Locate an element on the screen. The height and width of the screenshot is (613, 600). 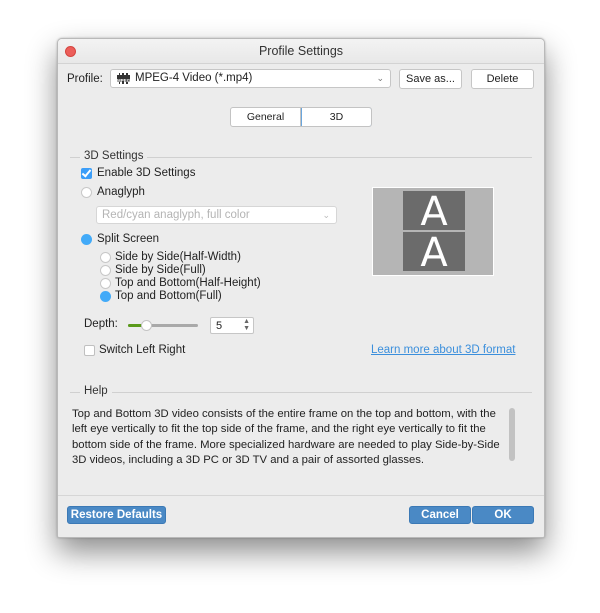
help-group-title: Help is located at coordinates (96, 391).